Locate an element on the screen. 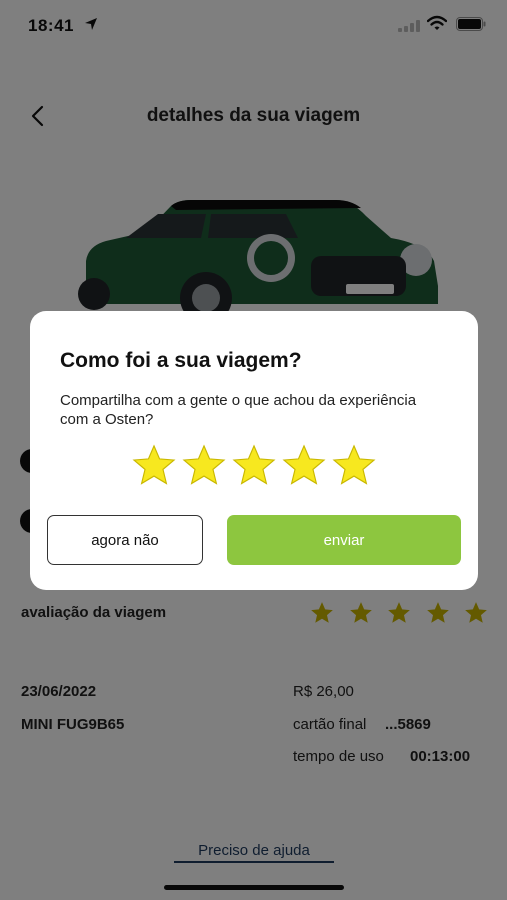  send-button: enviar is located at coordinates (344, 540).